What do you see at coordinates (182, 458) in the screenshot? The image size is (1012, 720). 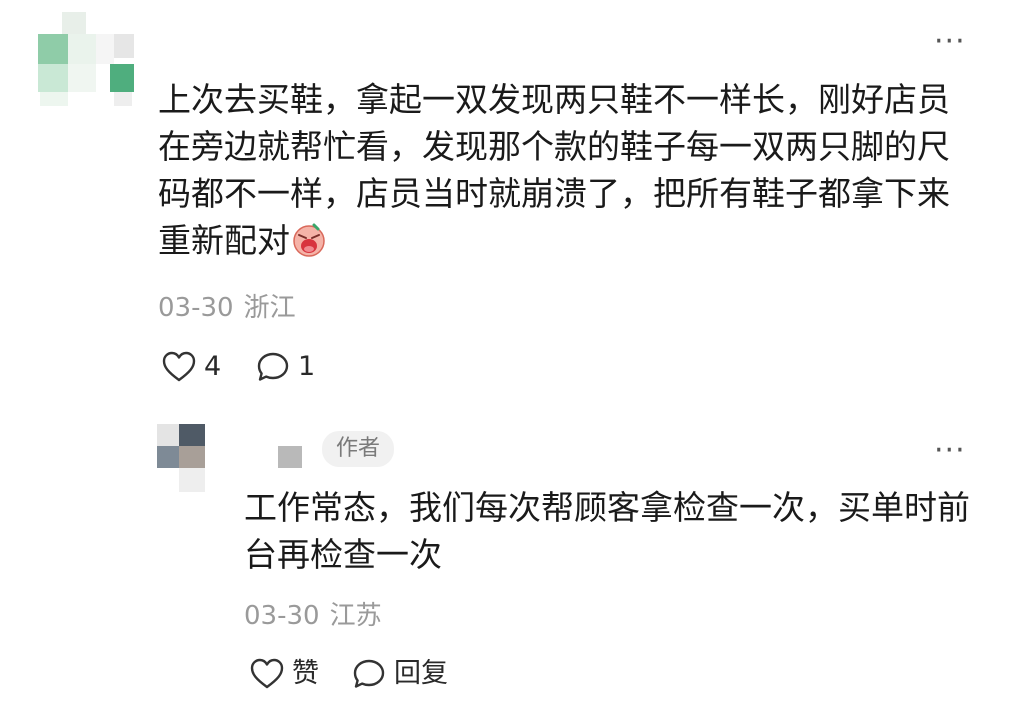 I see `reply-author-avatar` at bounding box center [182, 458].